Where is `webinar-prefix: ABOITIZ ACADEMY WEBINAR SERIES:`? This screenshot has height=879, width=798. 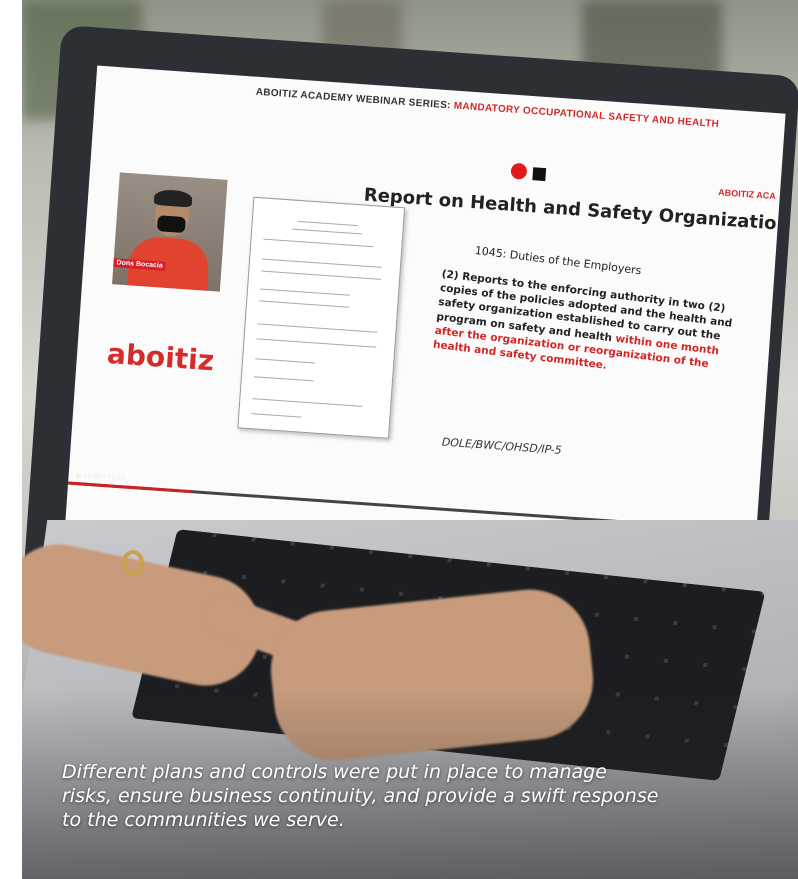
webinar-prefix: ABOITIZ ACADEMY WEBINAR SERIES: is located at coordinates (353, 99).